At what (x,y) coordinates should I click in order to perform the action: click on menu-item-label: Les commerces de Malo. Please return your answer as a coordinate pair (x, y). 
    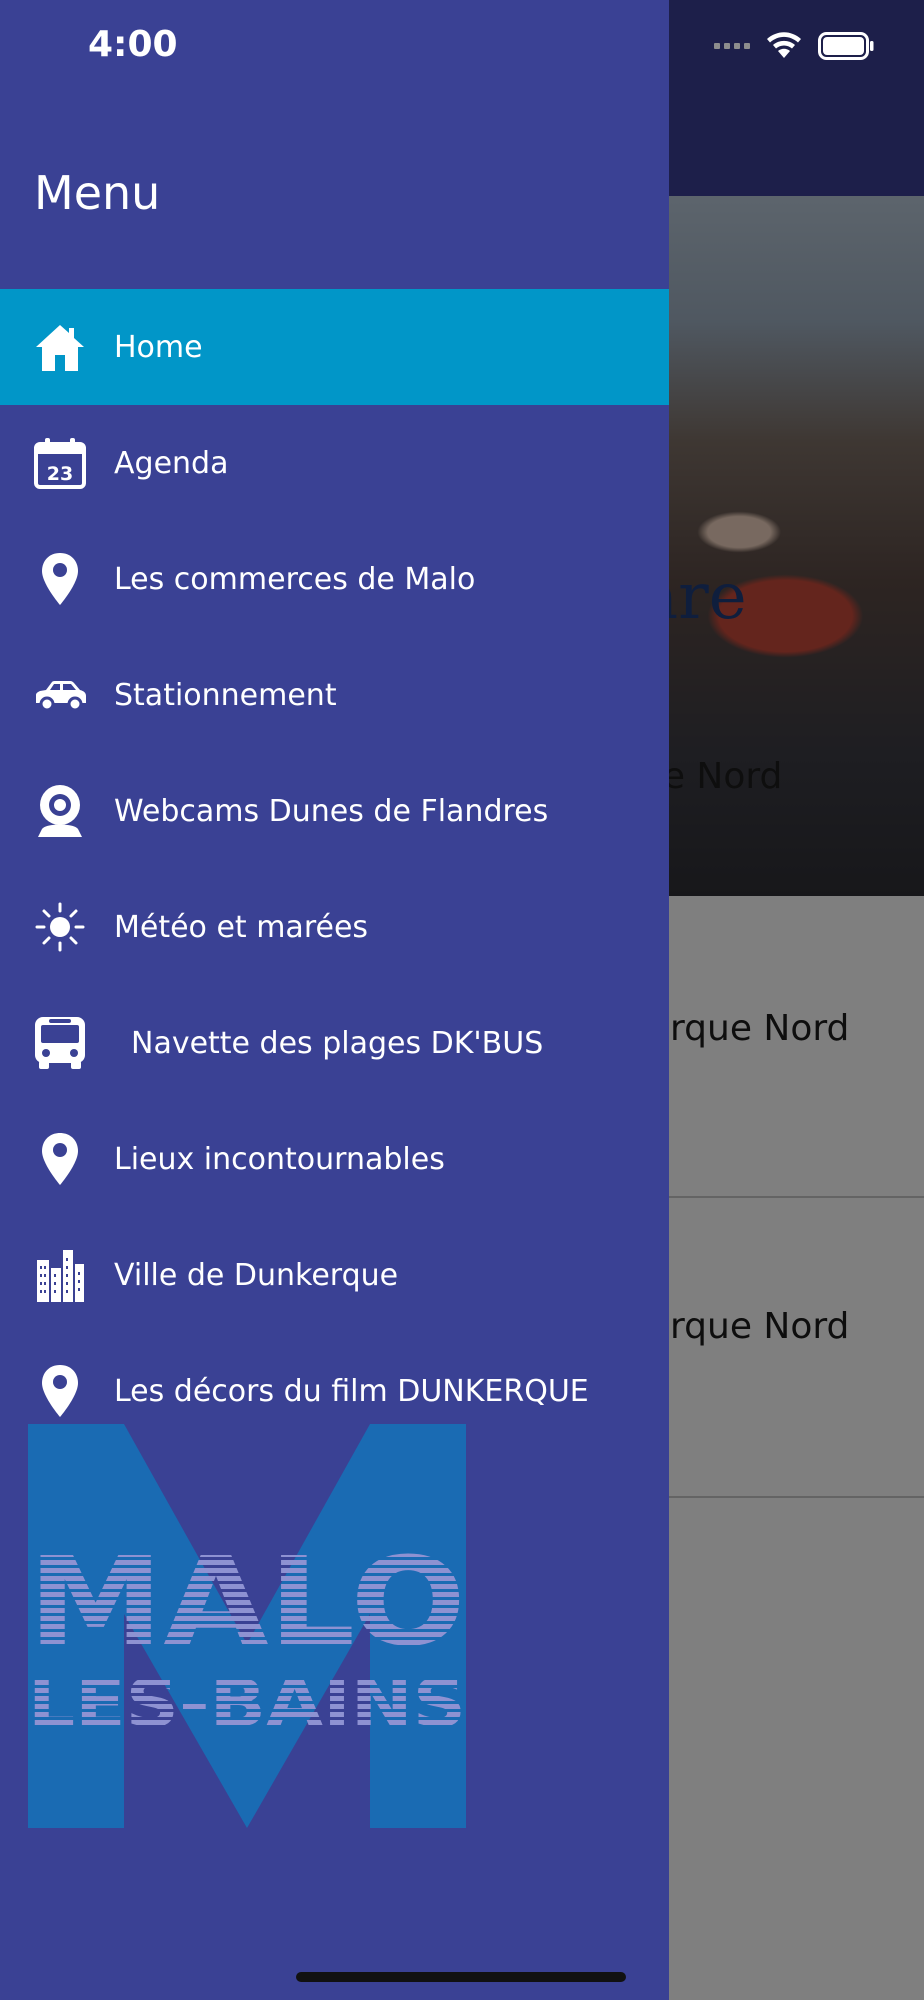
    Looking at the image, I should click on (295, 579).